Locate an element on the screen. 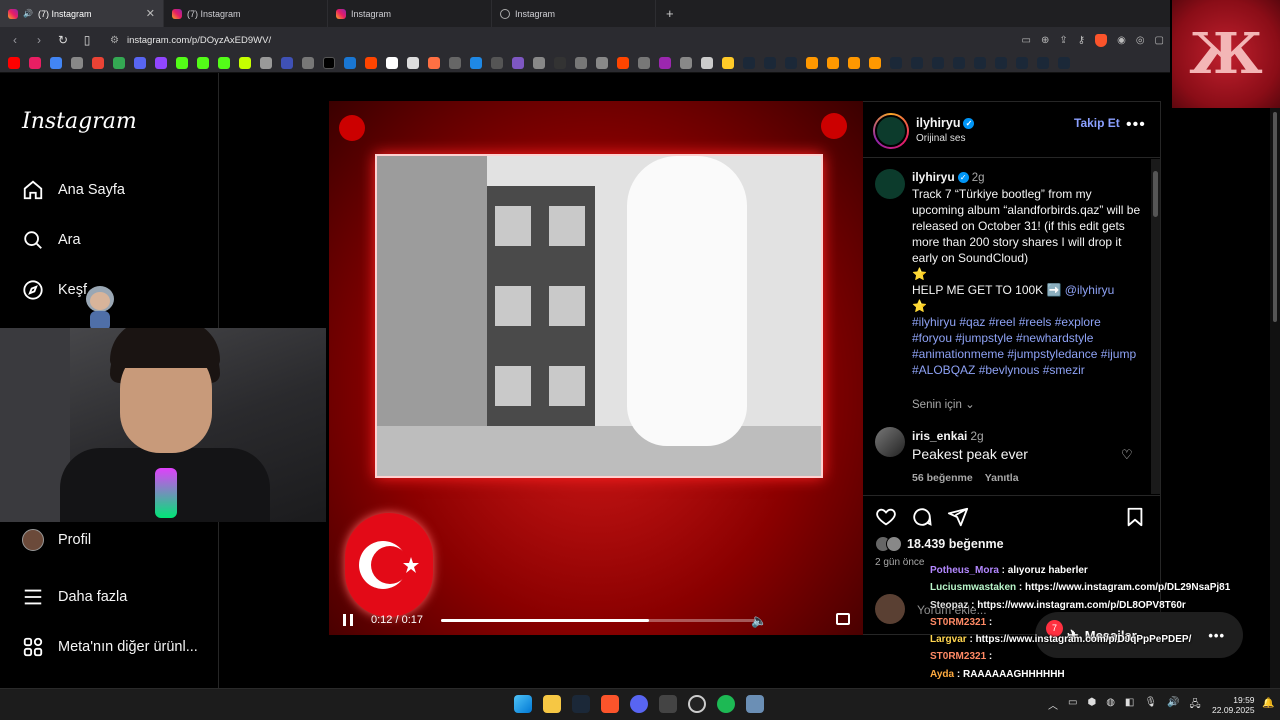 The height and width of the screenshot is (720, 1280). sidebar-item-home: Ana Sayfa is located at coordinates (73, 190).